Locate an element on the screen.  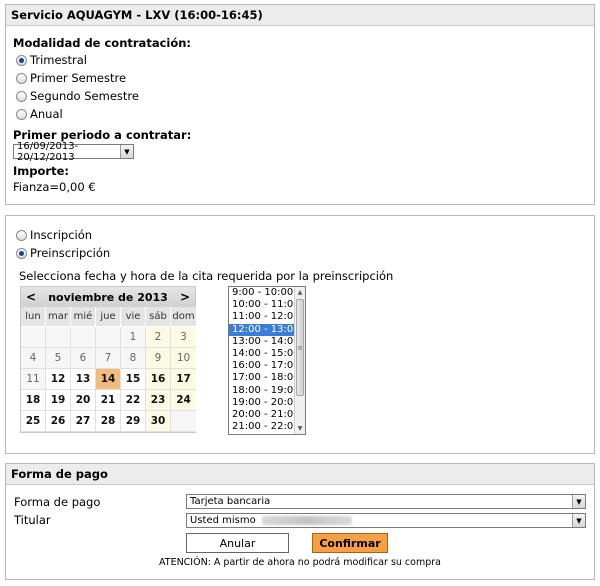
fianza-text: Fianza=0,00 € is located at coordinates (54, 187).